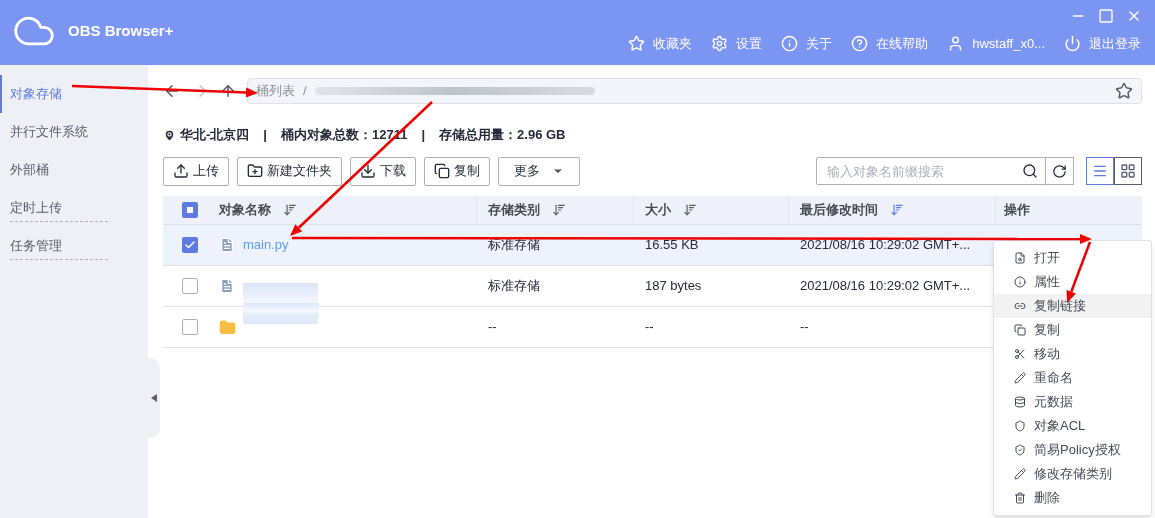 Image resolution: width=1155 pixels, height=518 pixels. I want to click on scissors-icon, so click(1020, 354).